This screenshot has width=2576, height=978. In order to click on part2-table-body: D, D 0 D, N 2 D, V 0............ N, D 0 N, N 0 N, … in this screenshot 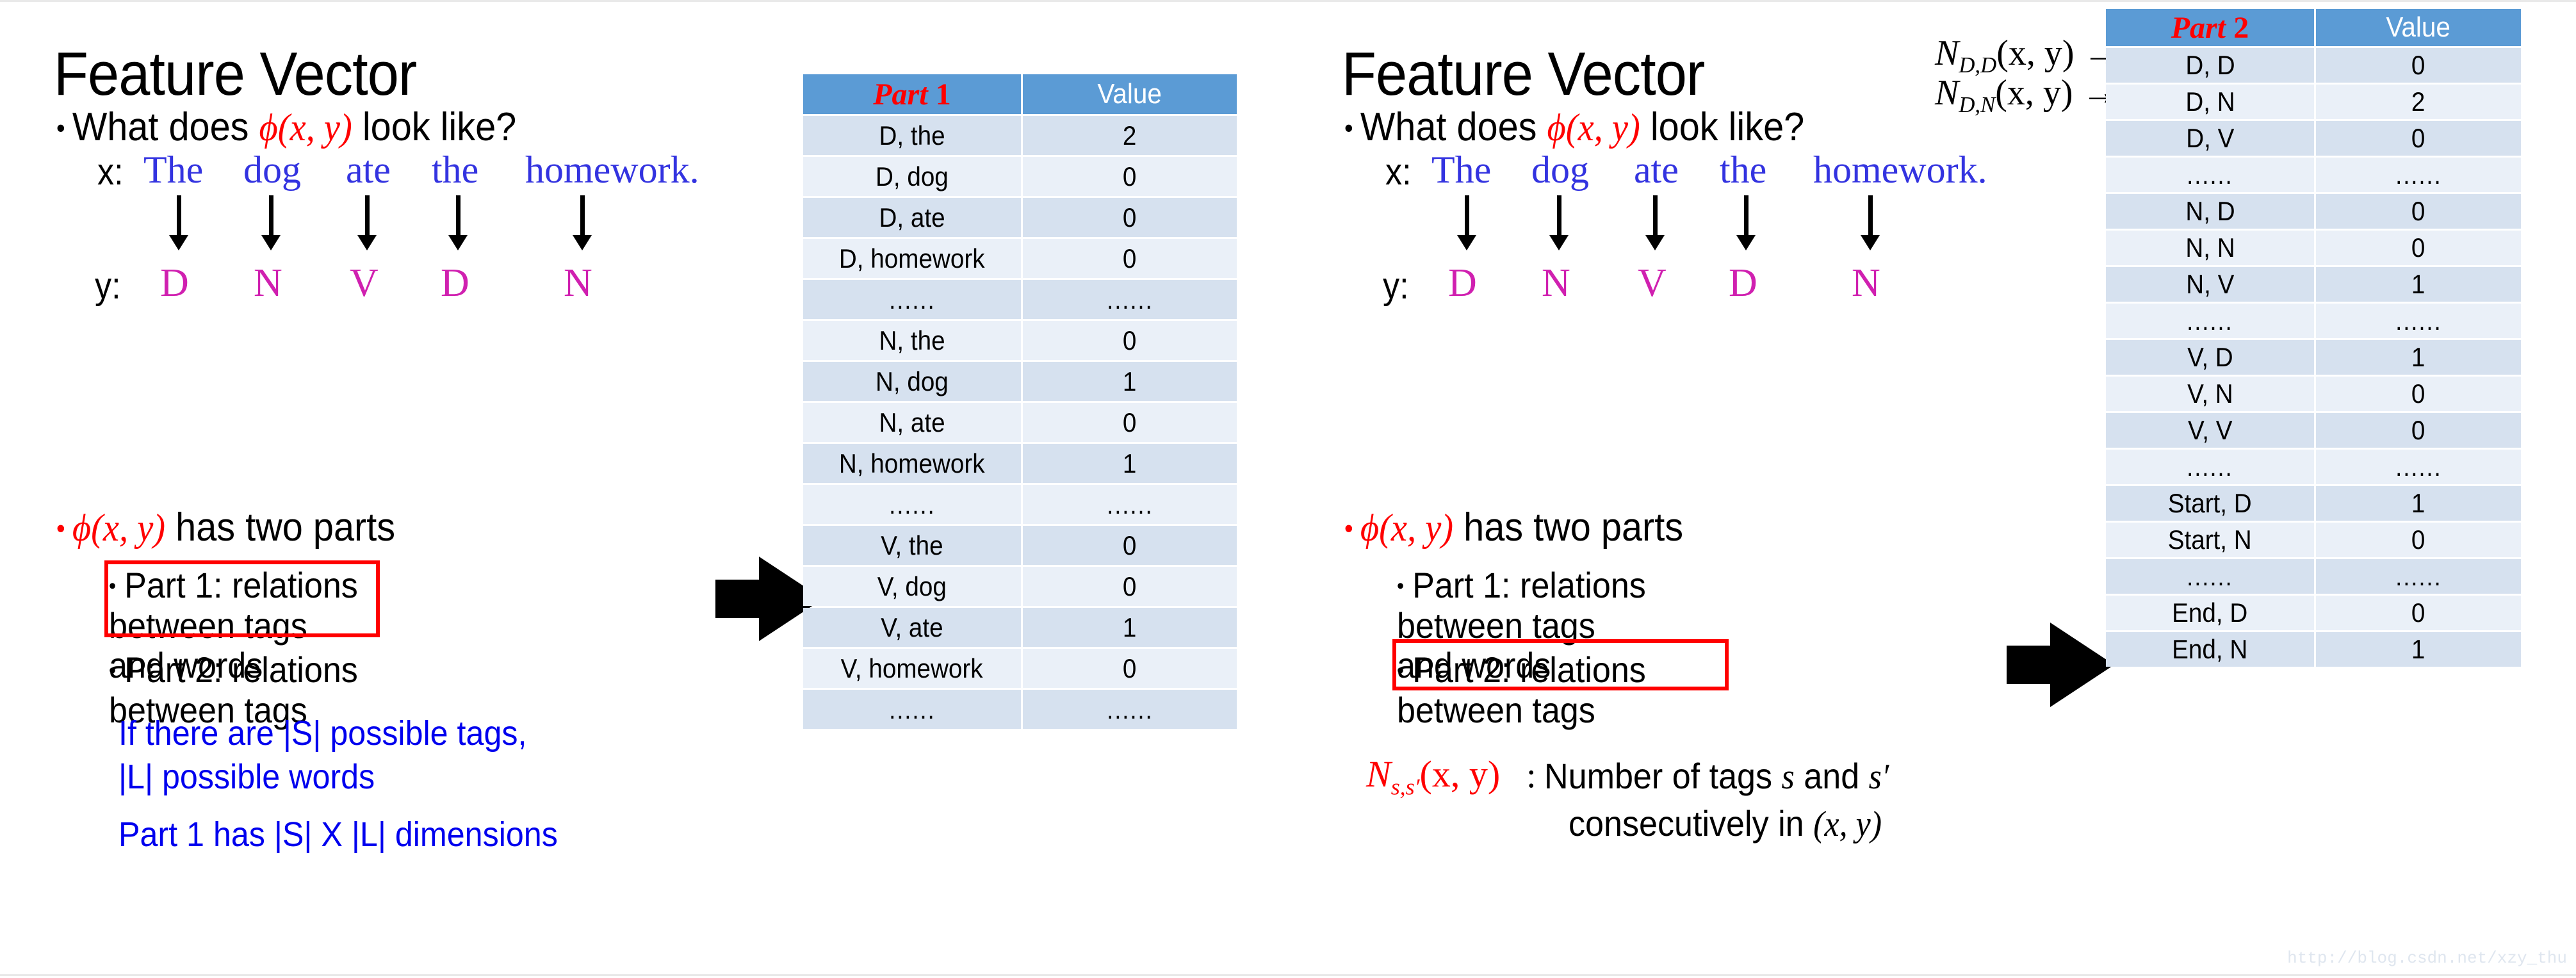, I will do `click(2313, 357)`.